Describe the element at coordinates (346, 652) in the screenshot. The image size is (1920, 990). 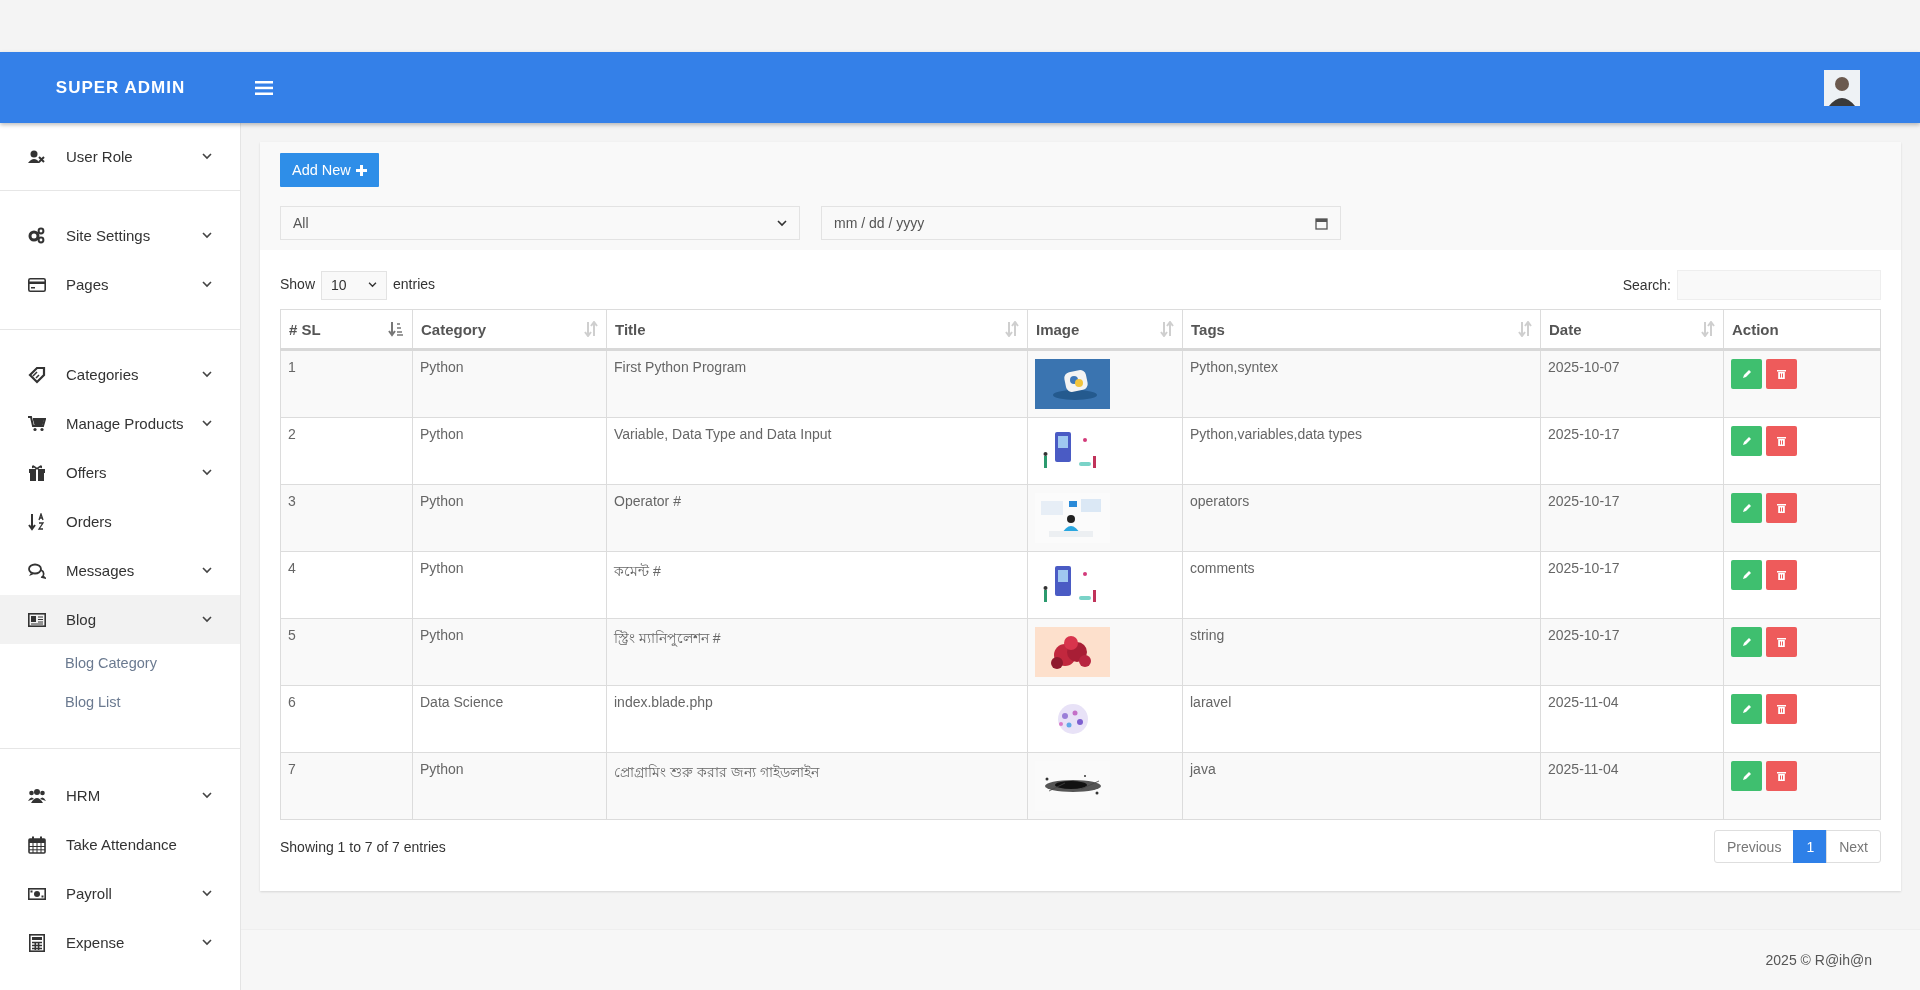
I see `table-cell: 5` at that location.